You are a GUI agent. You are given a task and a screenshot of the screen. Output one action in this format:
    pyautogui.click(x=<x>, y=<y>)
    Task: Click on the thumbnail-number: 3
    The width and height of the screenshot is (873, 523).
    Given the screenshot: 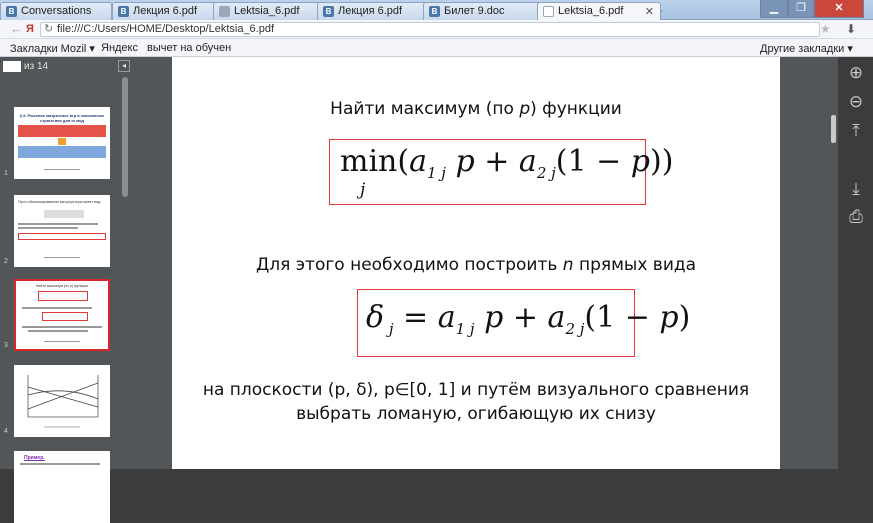 What is the action you would take?
    pyautogui.click(x=6, y=345)
    